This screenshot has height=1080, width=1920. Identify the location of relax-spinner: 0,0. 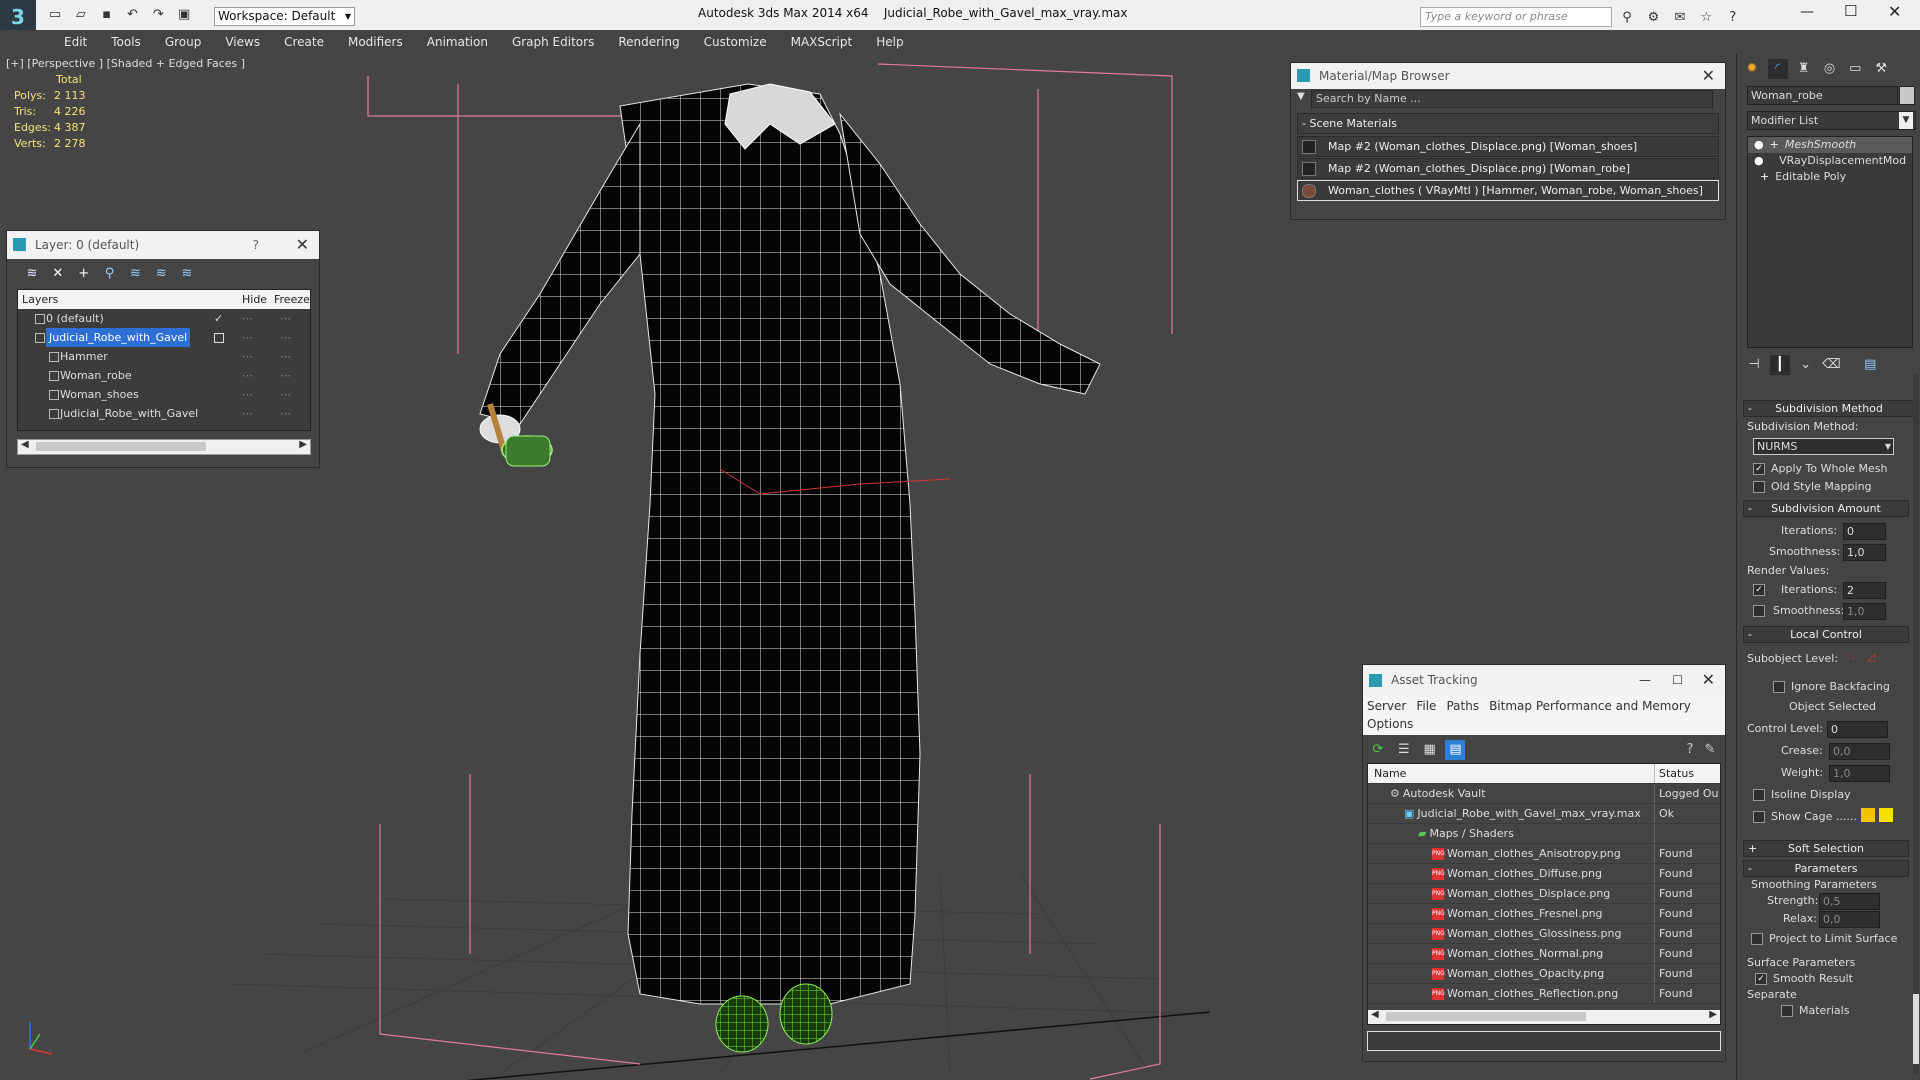
(1849, 919).